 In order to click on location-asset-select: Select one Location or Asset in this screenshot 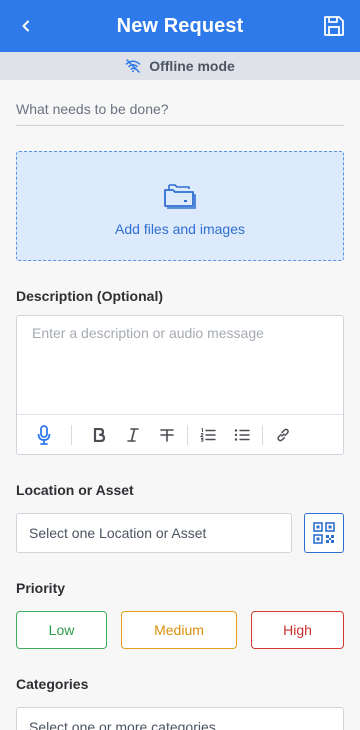, I will do `click(154, 533)`.